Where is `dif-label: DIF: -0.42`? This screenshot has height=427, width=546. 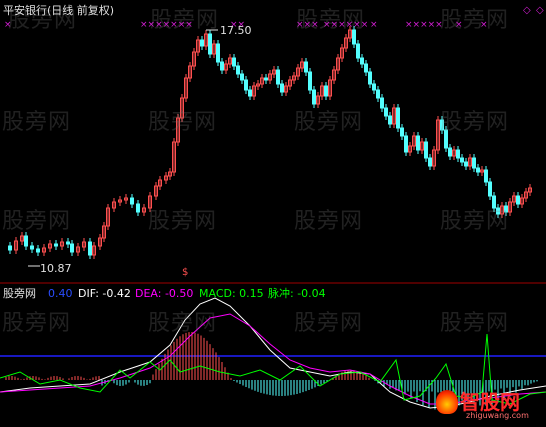 dif-label: DIF: -0.42 is located at coordinates (104, 293).